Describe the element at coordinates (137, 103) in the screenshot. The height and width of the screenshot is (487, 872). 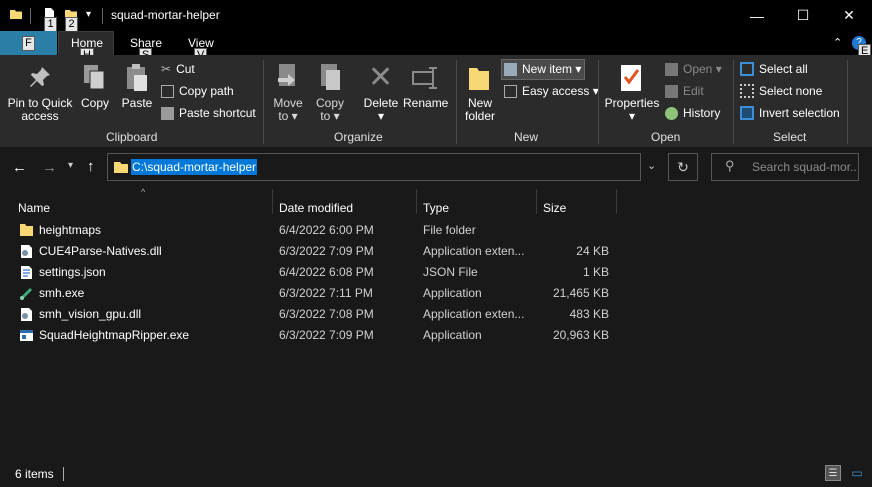
I see `paste-button: Paste` at that location.